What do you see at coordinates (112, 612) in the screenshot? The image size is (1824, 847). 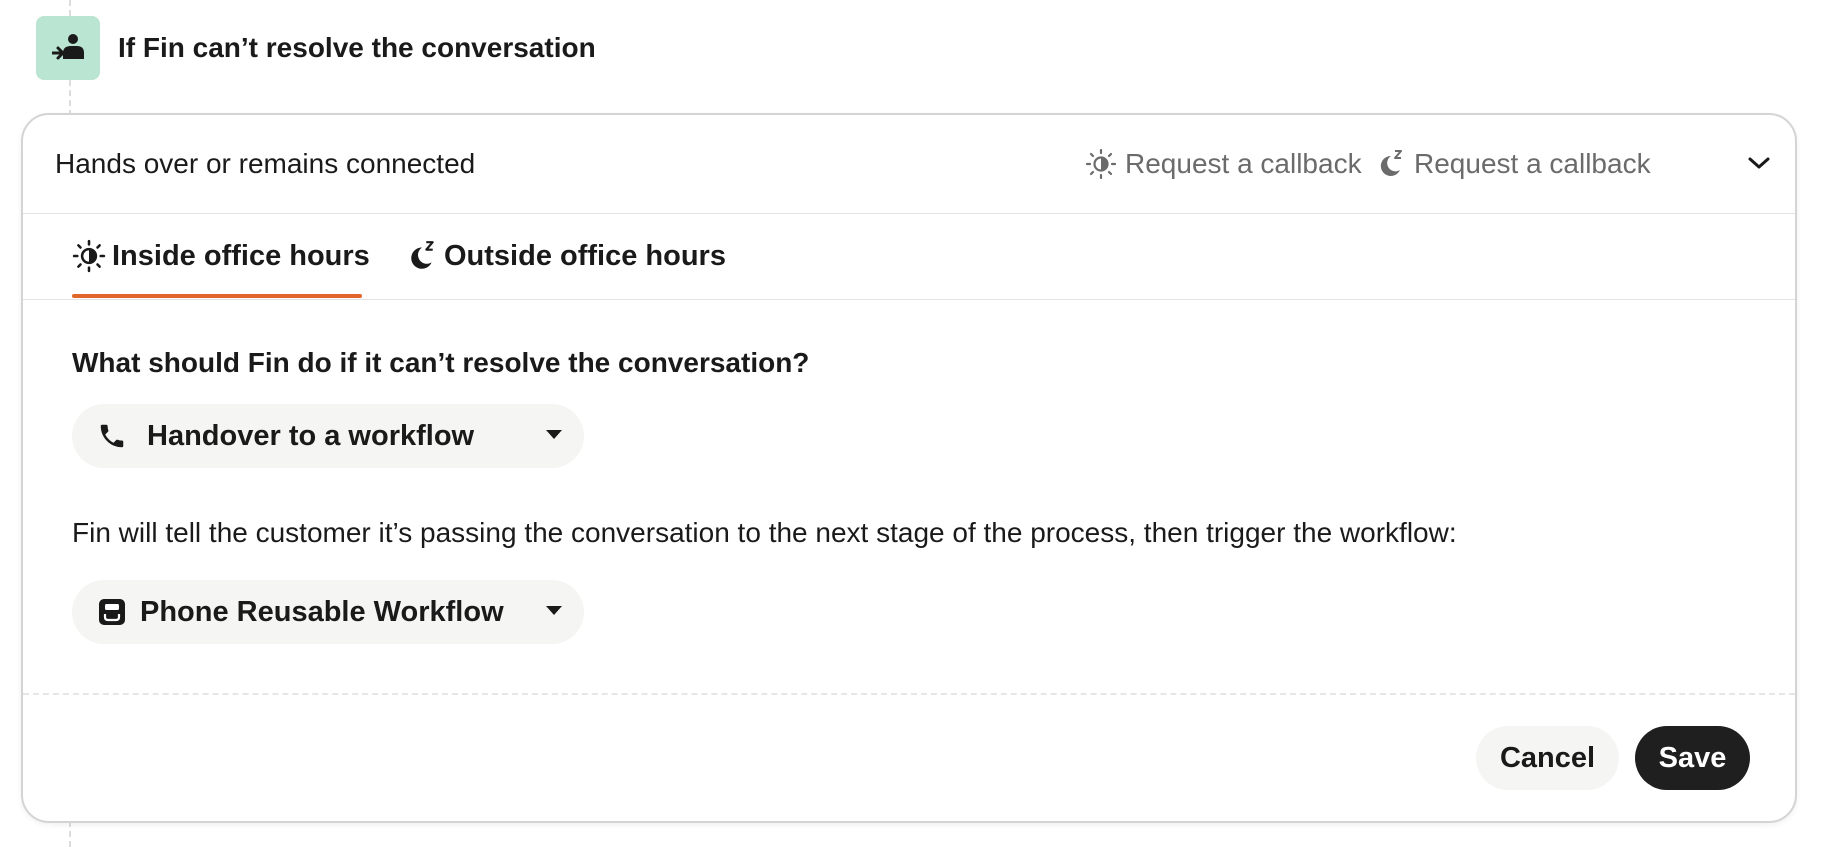 I see `workflow-icon` at bounding box center [112, 612].